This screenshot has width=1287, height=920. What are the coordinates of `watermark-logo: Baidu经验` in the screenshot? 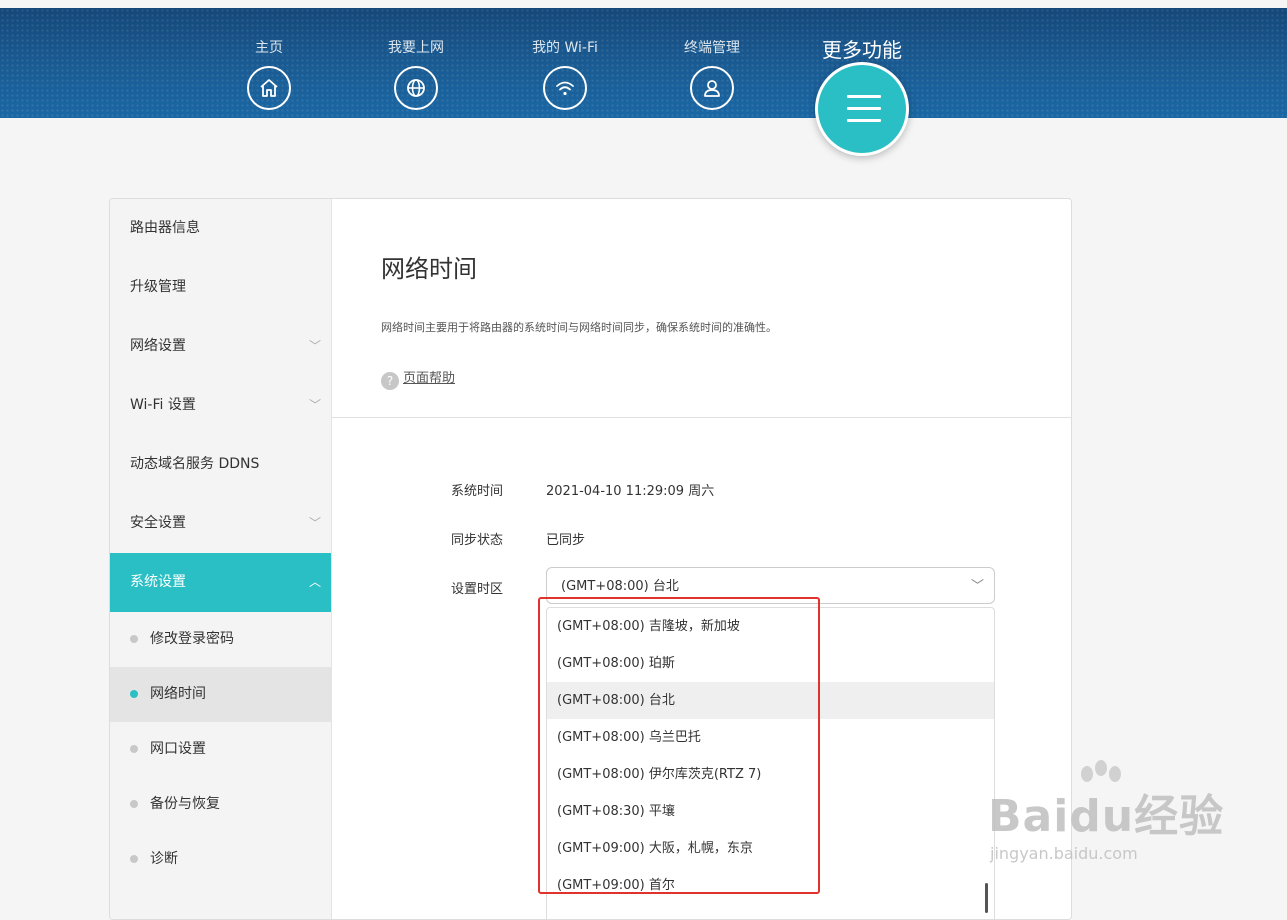 It's located at (1106, 816).